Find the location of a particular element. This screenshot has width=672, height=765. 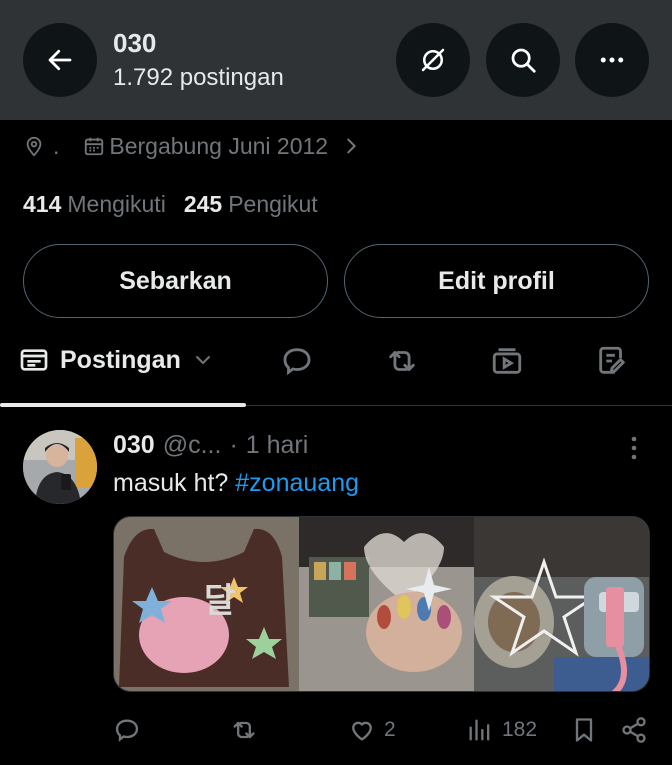

active-tab-indicator is located at coordinates (123, 405).